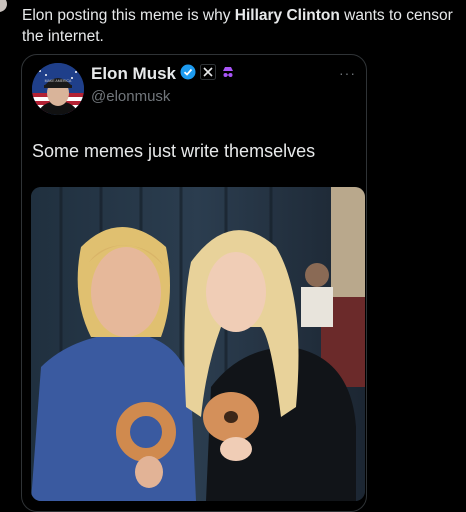  I want to click on post-text-bold: Hillary Clinton, so click(287, 15).